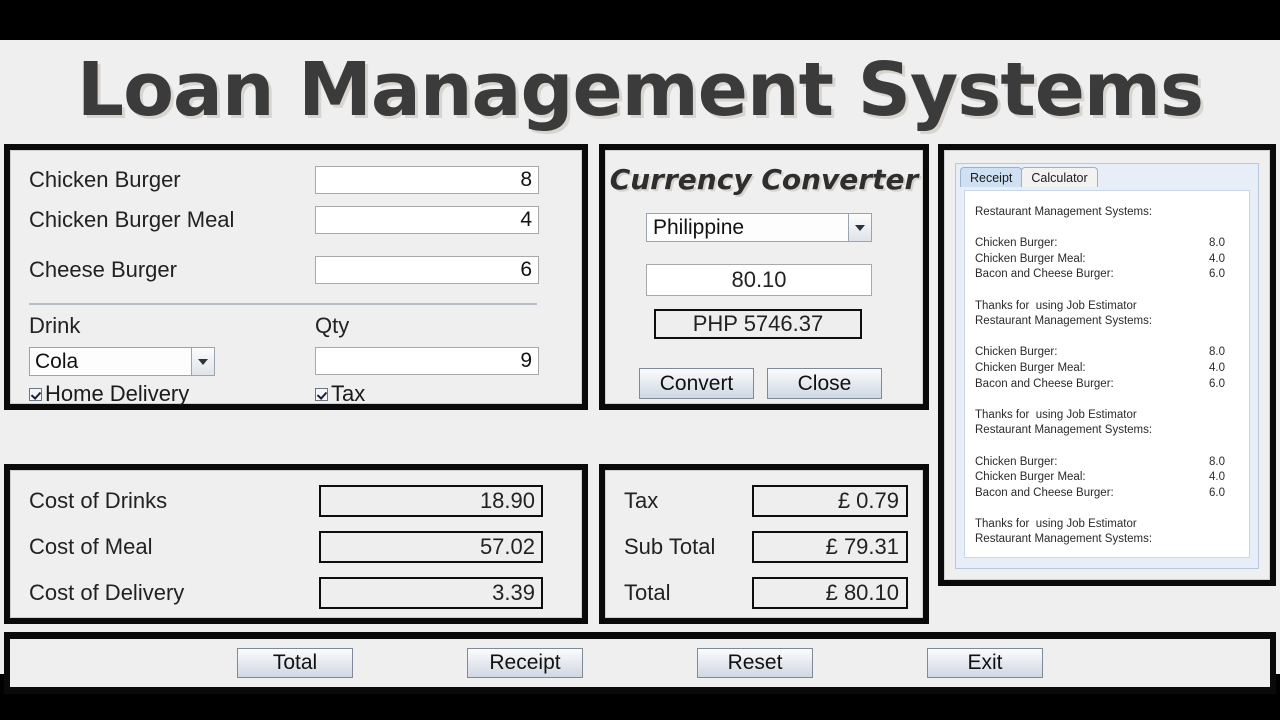 This screenshot has height=720, width=1280. Describe the element at coordinates (332, 325) in the screenshot. I see `qty-column-header: Qty` at that location.